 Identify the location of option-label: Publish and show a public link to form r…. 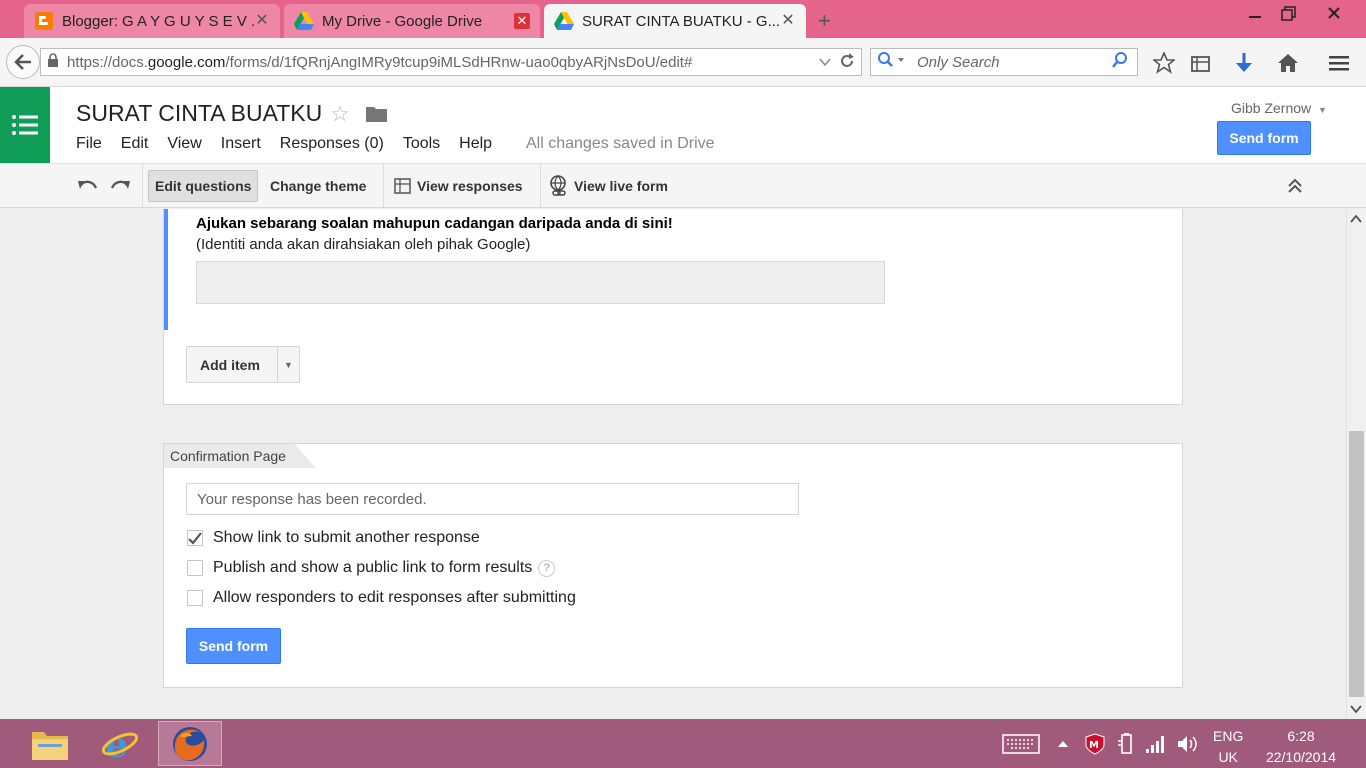
(373, 567).